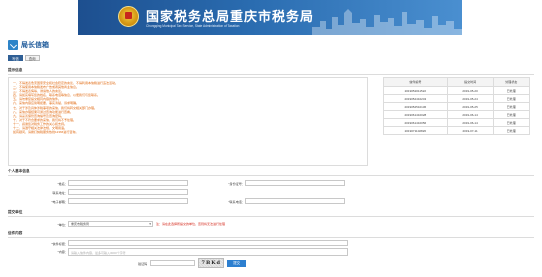  Describe the element at coordinates (63, 224) in the screenshot. I see `unit-label: *单位：` at that location.